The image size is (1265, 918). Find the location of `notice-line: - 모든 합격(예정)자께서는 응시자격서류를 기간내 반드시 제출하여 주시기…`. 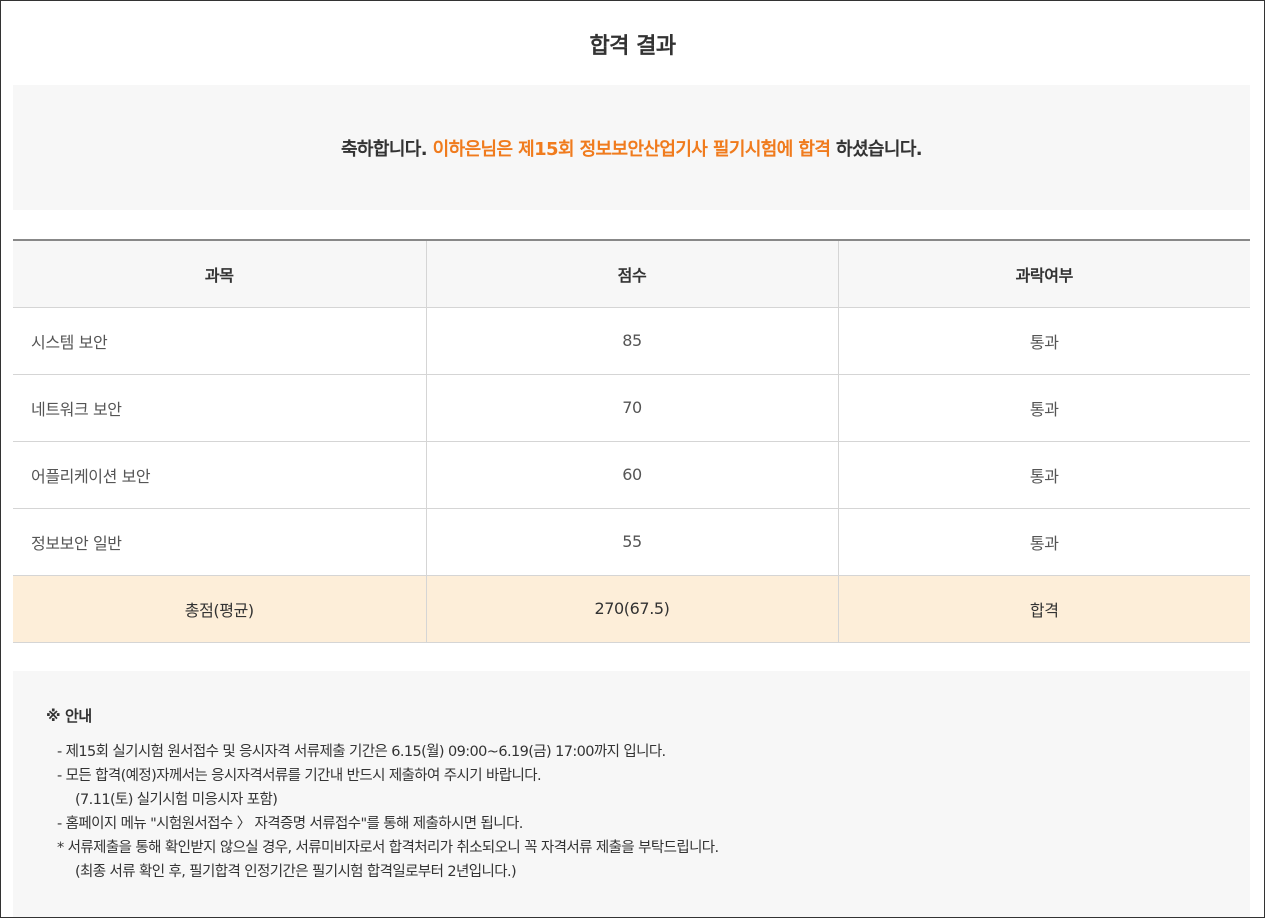

notice-line: - 모든 합격(예정)자께서는 응시자격서류를 기간내 반드시 제출하여 주시기… is located at coordinates (299, 776).